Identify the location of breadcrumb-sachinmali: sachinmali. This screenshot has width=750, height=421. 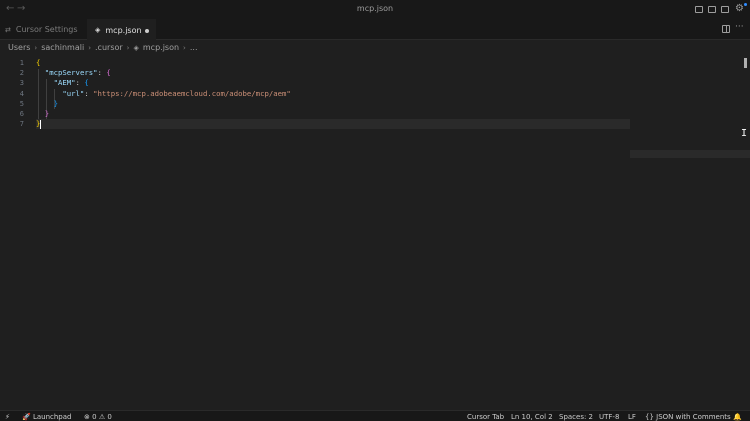
(62, 47).